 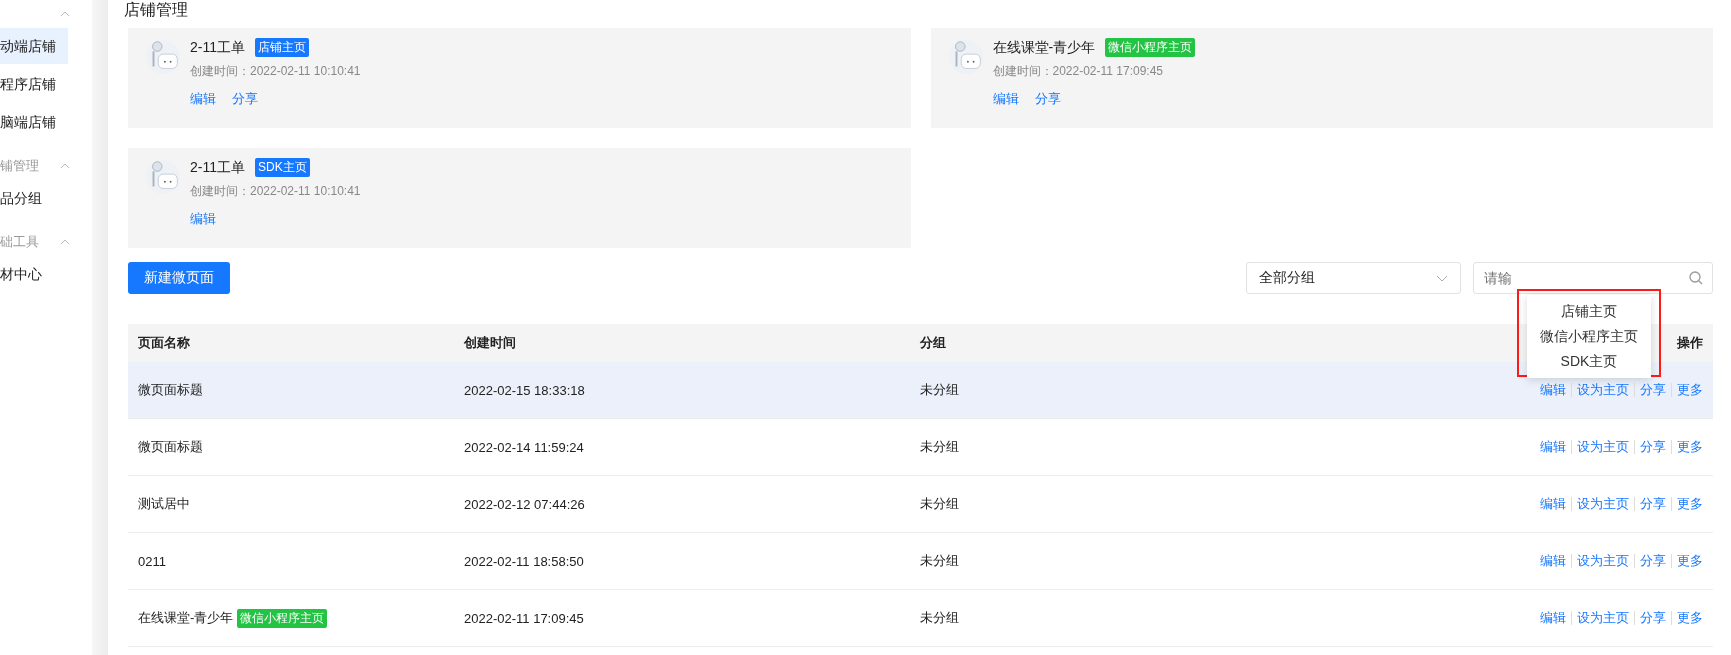 I want to click on group-title: 础工具, so click(x=19, y=242).